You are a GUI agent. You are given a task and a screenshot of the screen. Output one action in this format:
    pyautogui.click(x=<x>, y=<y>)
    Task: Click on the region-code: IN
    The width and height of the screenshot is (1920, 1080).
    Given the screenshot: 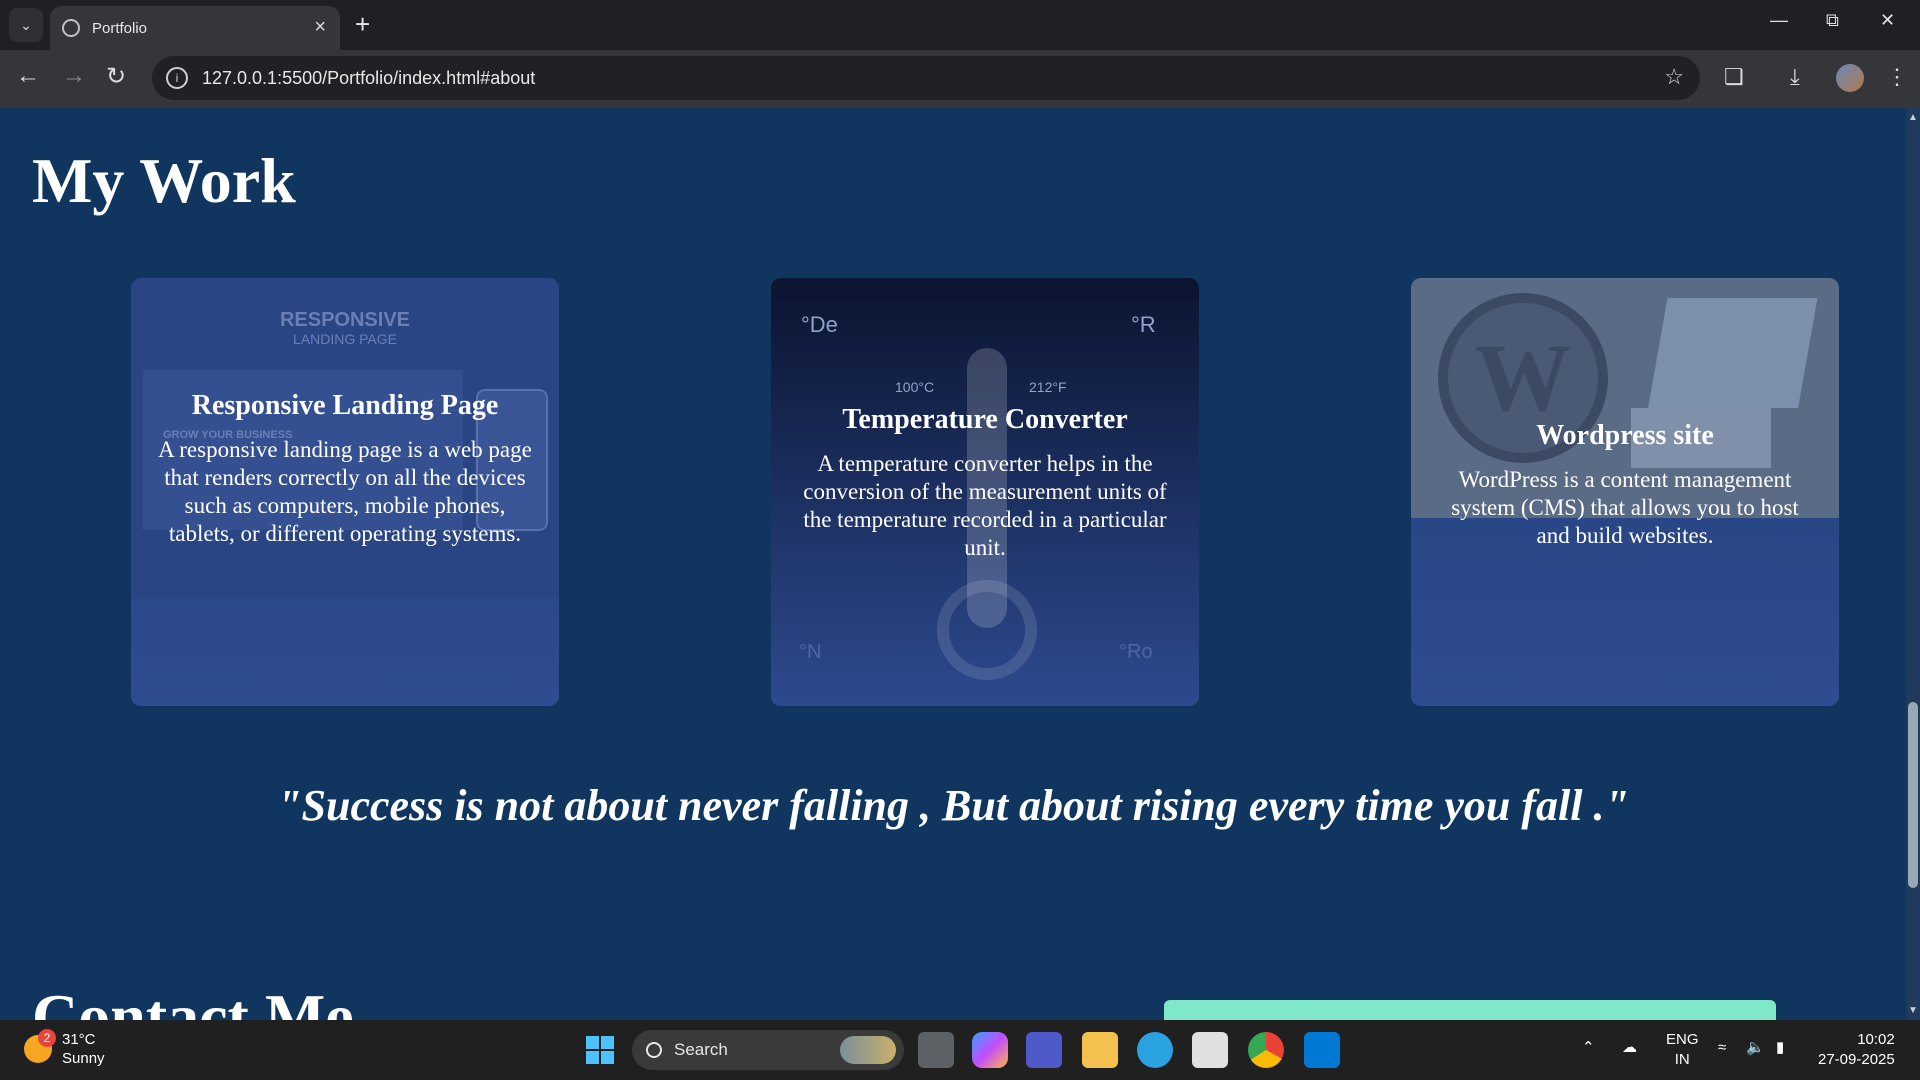 What is the action you would take?
    pyautogui.click(x=1682, y=1059)
    